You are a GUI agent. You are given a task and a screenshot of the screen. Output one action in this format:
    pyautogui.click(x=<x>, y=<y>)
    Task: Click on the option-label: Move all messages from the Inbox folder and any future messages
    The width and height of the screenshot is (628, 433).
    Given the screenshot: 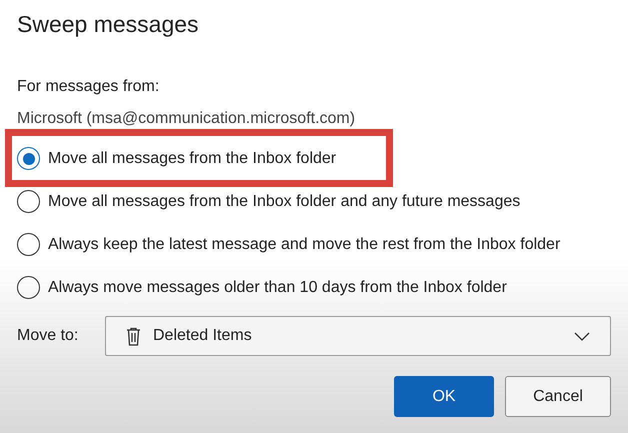 What is the action you would take?
    pyautogui.click(x=284, y=202)
    